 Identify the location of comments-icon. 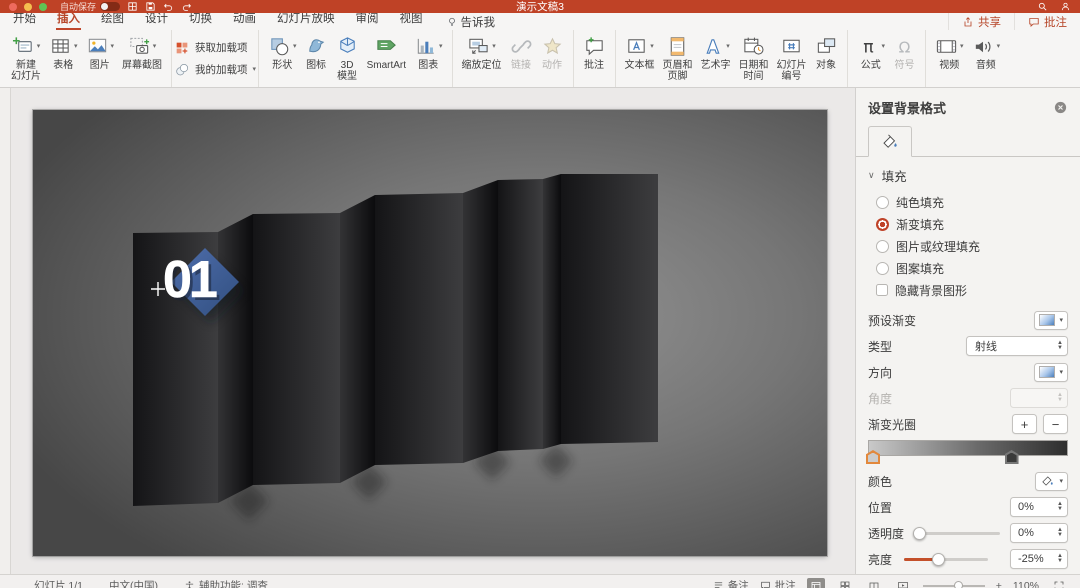
(765, 584).